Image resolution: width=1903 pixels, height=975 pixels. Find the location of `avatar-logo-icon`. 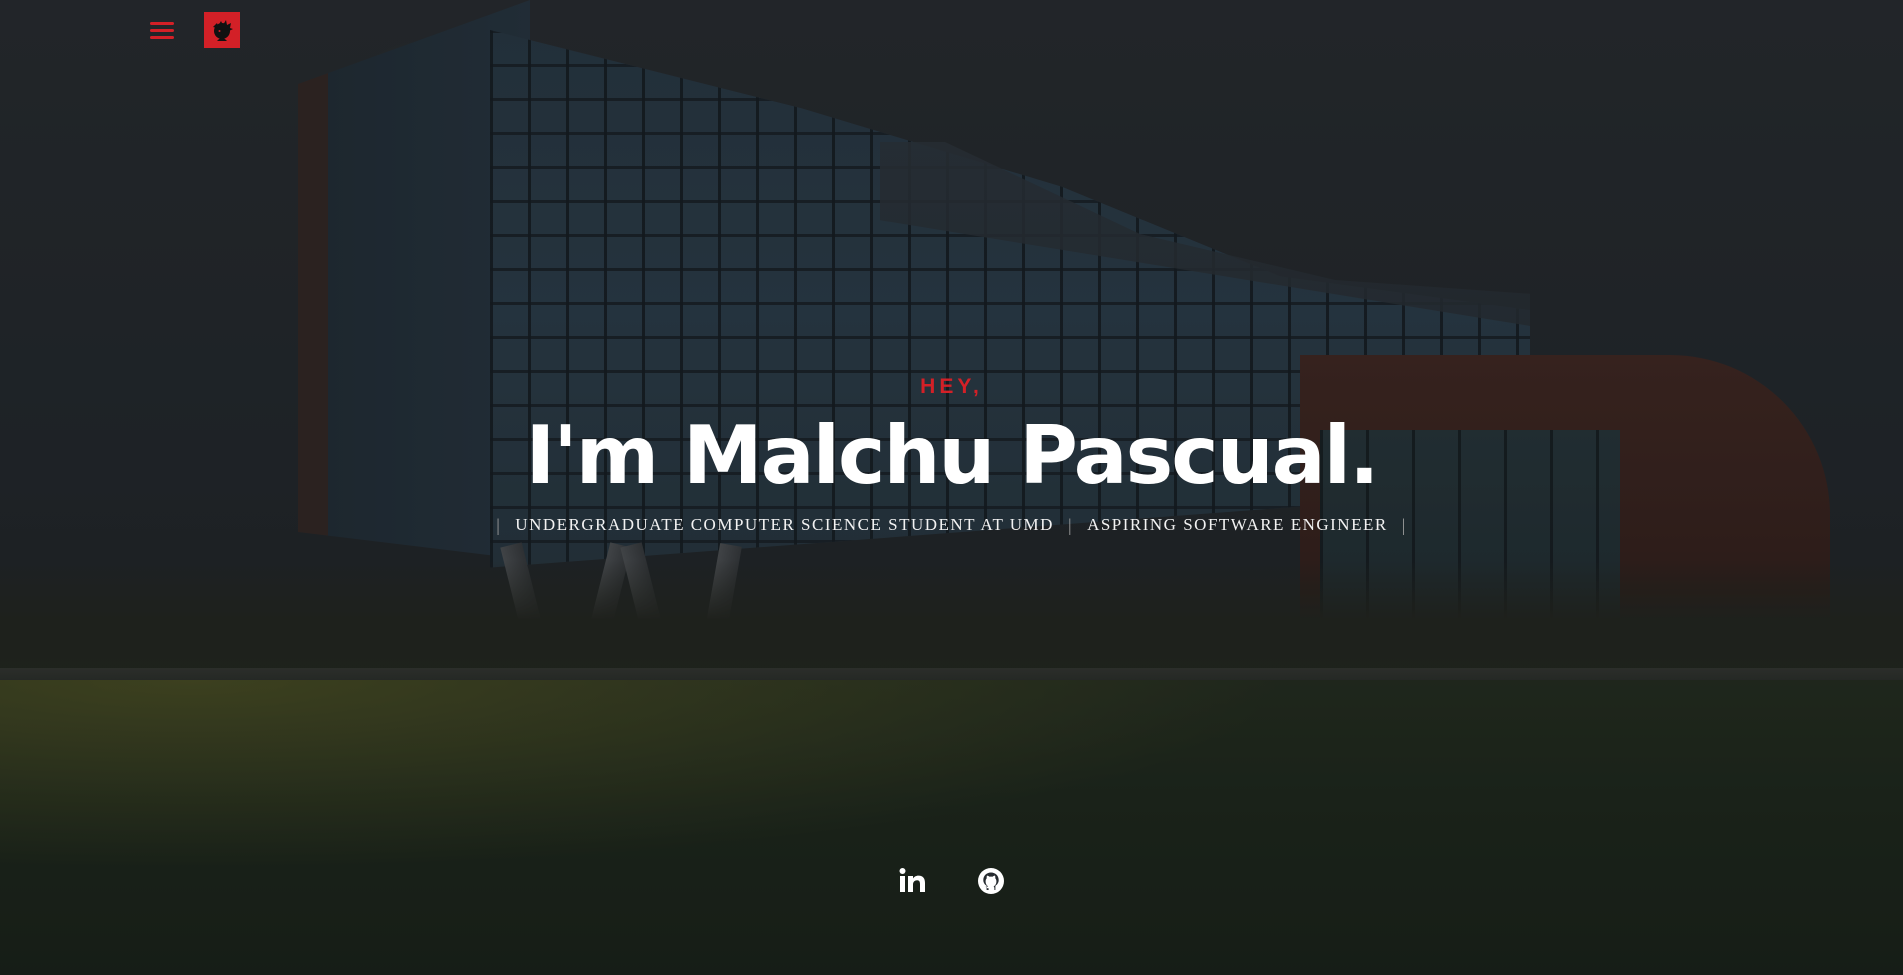

avatar-logo-icon is located at coordinates (222, 30).